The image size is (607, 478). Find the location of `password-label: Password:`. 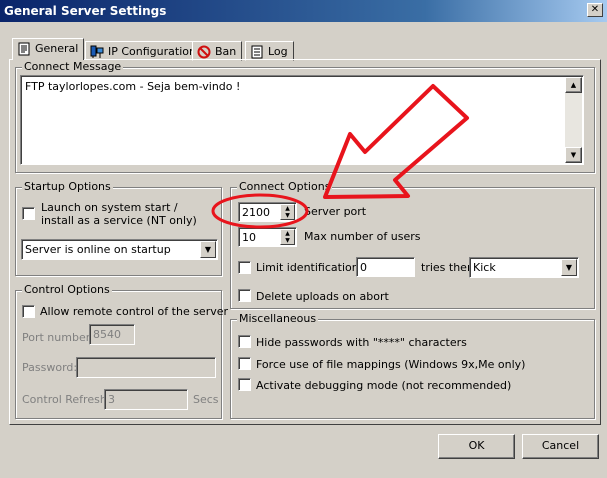

password-label: Password: is located at coordinates (50, 367).